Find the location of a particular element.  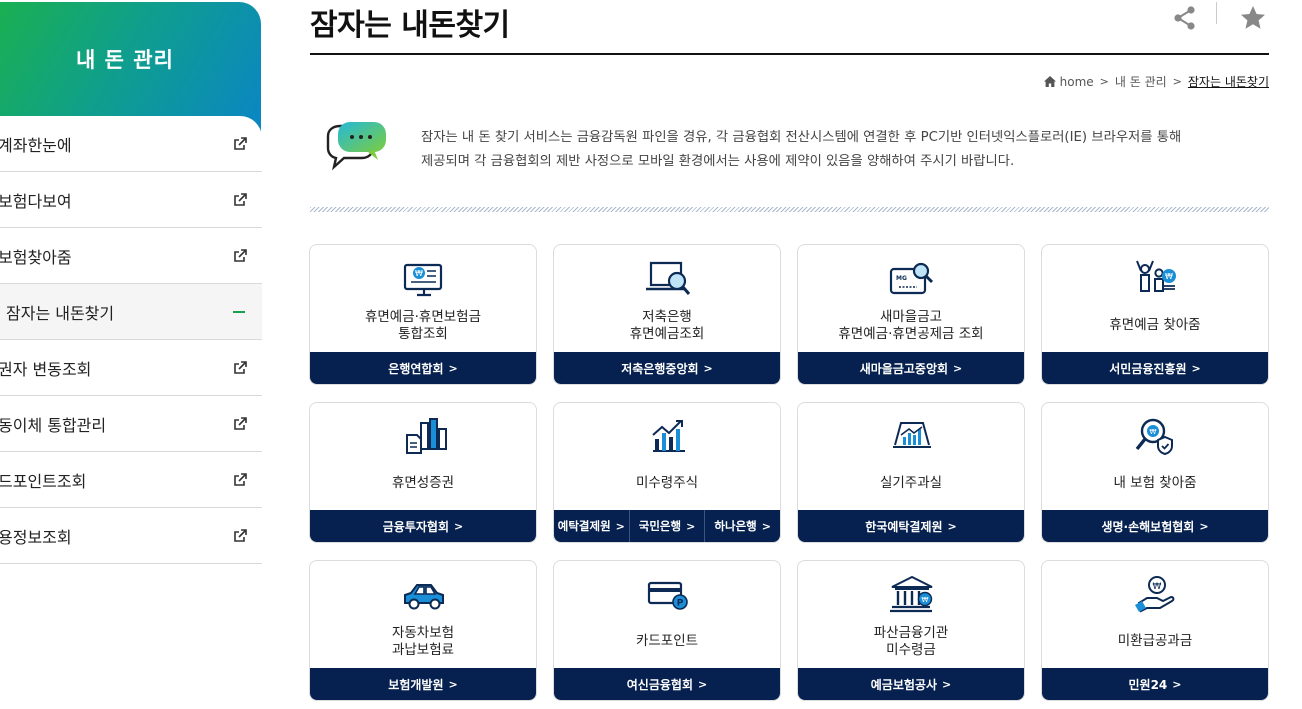

card-title: 실기주과실 is located at coordinates (911, 483).